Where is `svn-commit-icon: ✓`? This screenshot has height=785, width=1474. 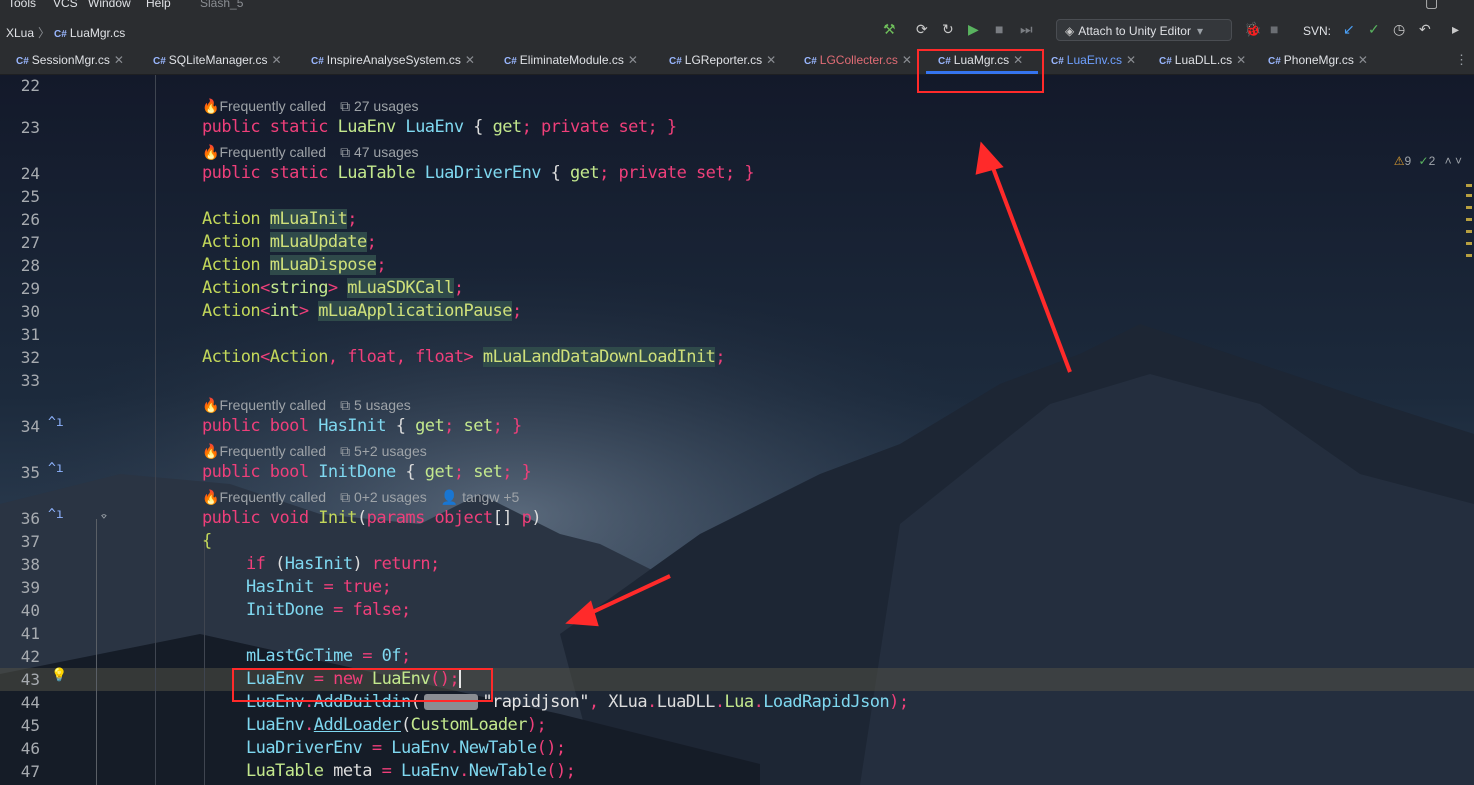 svn-commit-icon: ✓ is located at coordinates (1374, 29).